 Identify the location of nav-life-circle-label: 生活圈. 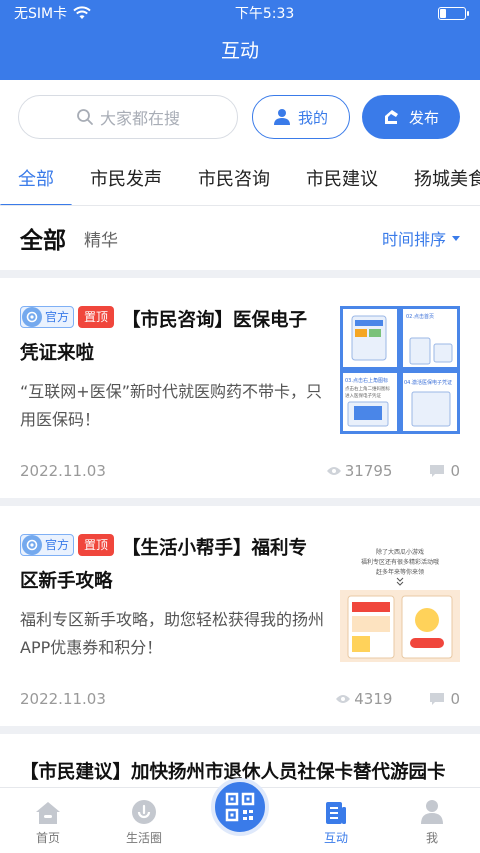
(143, 838).